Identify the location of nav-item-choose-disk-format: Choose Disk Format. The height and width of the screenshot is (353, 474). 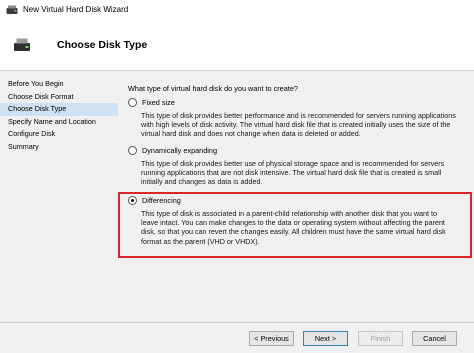
(59, 97).